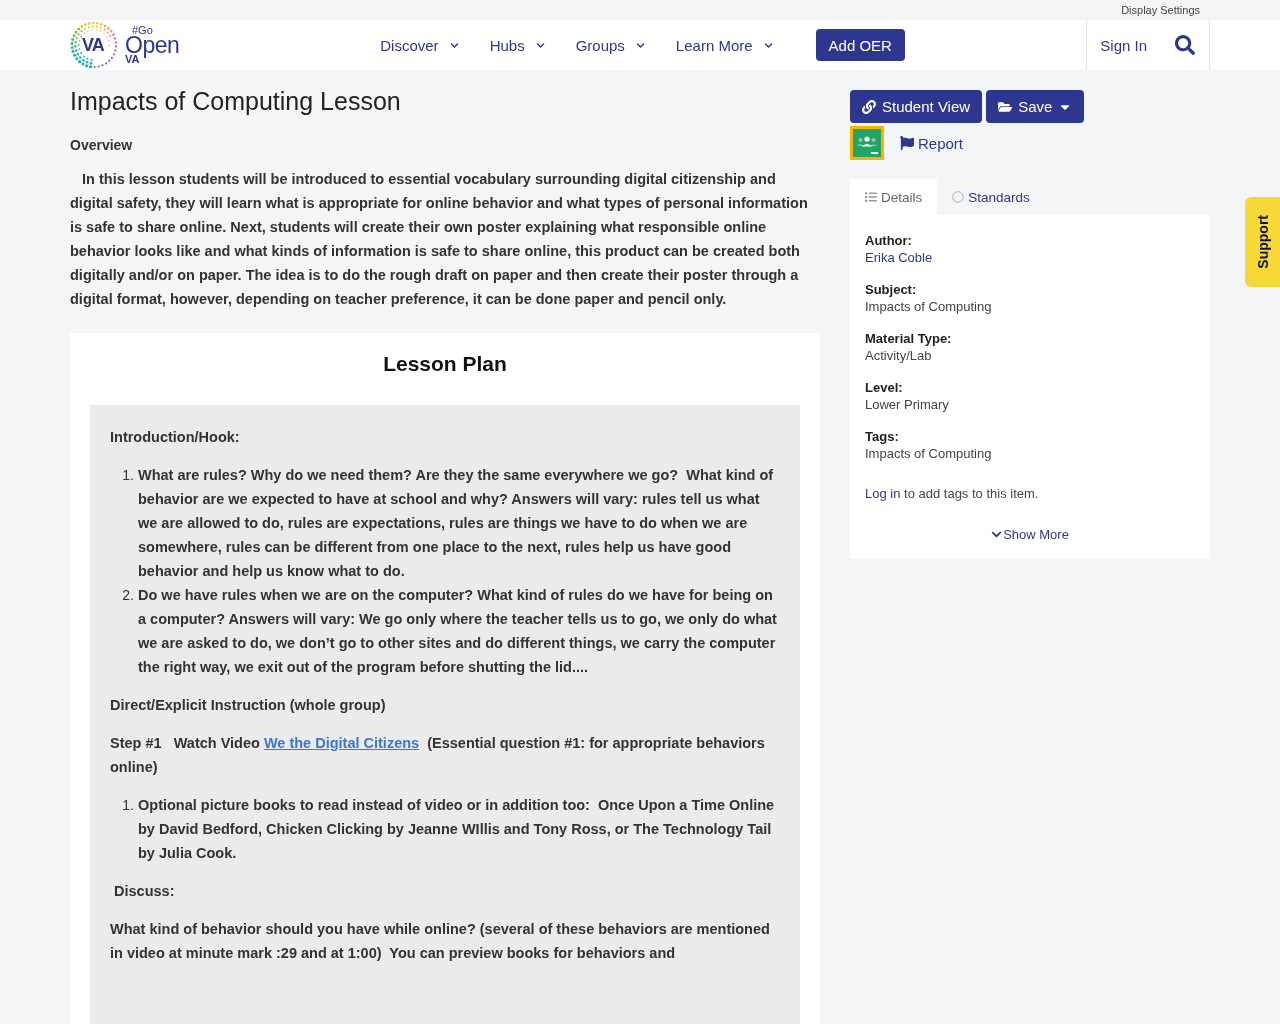 Image resolution: width=1280 pixels, height=1024 pixels. Describe the element at coordinates (869, 106) in the screenshot. I see `link-icon` at that location.